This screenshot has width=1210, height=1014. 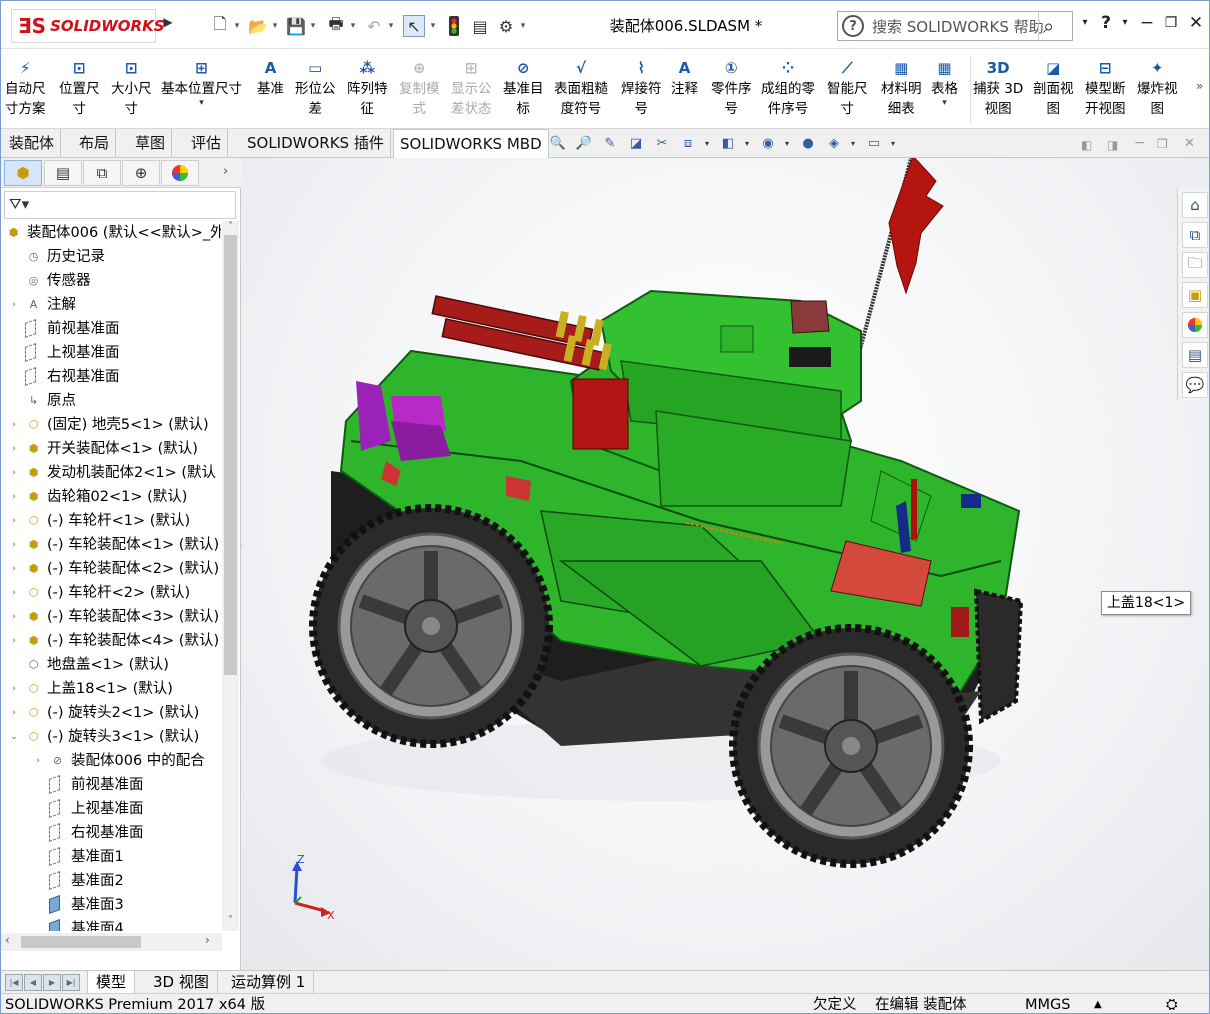 What do you see at coordinates (391, 26) in the screenshot?
I see `undo-dropdown-icon: ▾` at bounding box center [391, 26].